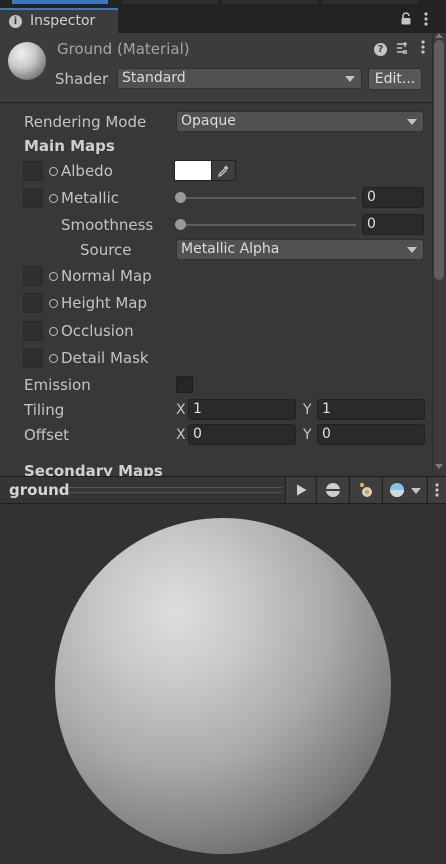 The image size is (446, 864). I want to click on preset-icon, so click(402, 50).